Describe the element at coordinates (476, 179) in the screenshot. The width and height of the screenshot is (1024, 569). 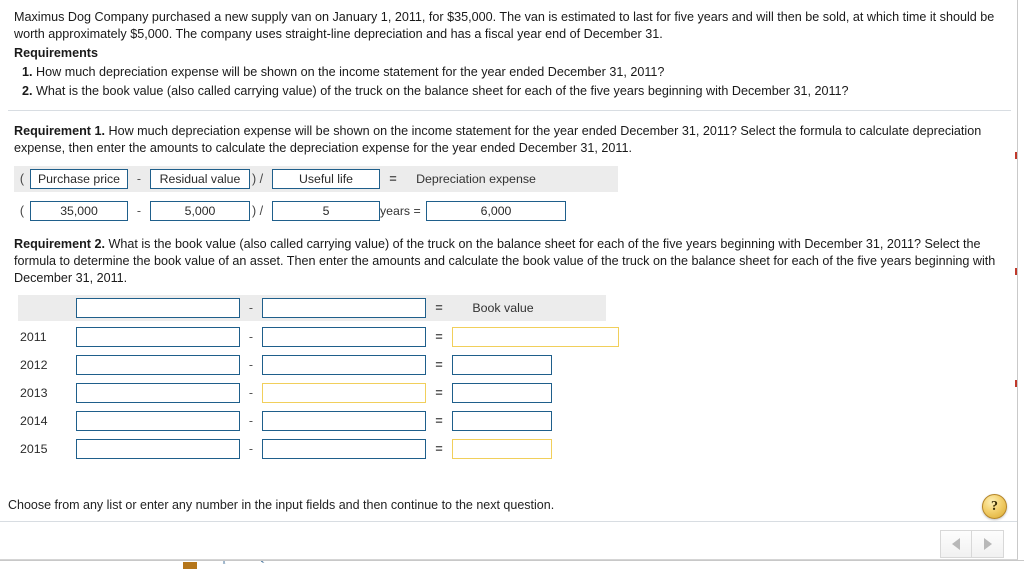
I see `depreciation-expense-label: Depreciation expense` at that location.